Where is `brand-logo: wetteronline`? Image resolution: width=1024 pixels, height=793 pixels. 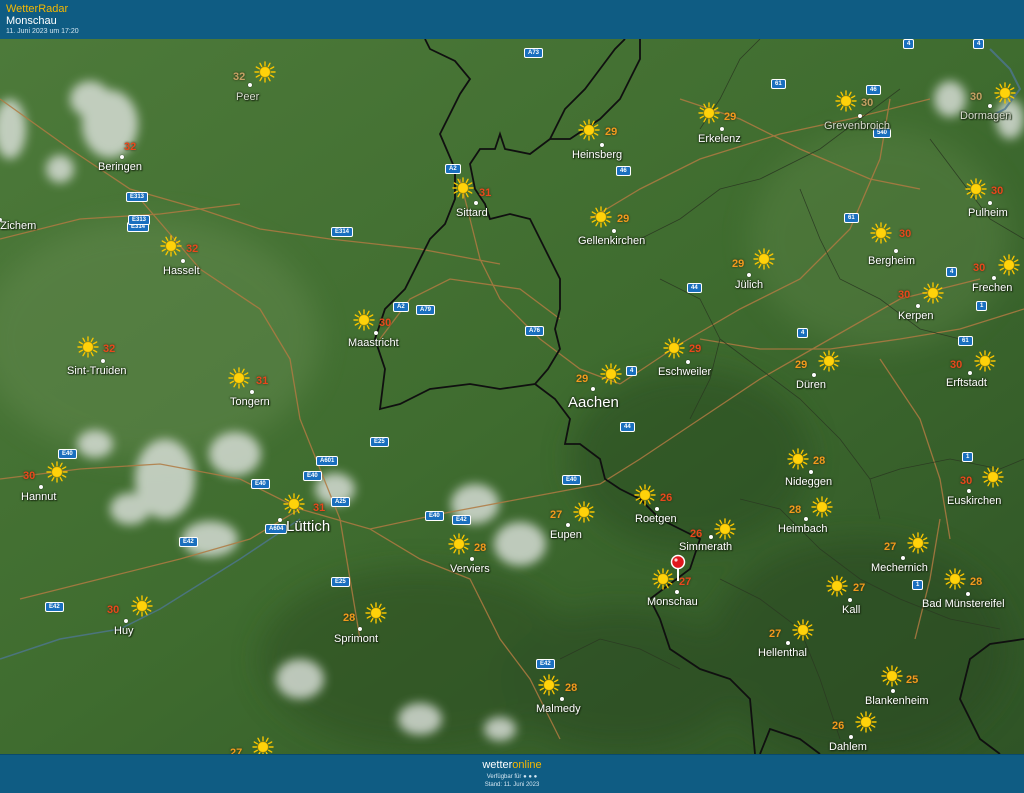
brand-logo: wetteronline is located at coordinates (512, 765).